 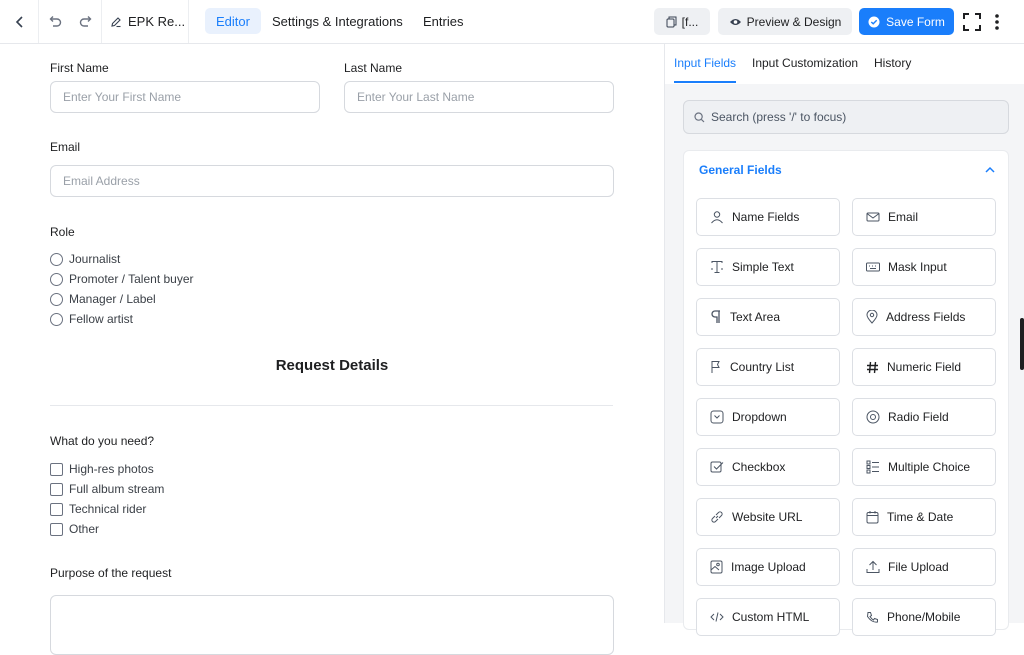 What do you see at coordinates (373, 68) in the screenshot?
I see `last-name-label: Last Name` at bounding box center [373, 68].